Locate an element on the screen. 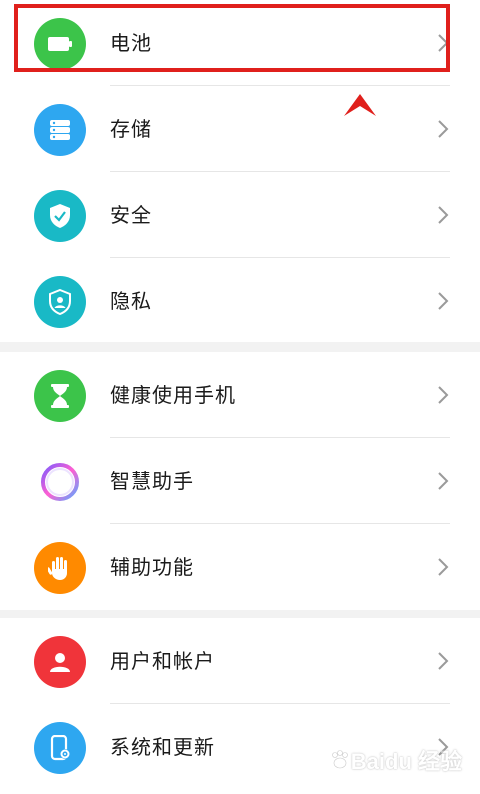 This screenshot has width=480, height=794. phone-settings-icon is located at coordinates (60, 748).